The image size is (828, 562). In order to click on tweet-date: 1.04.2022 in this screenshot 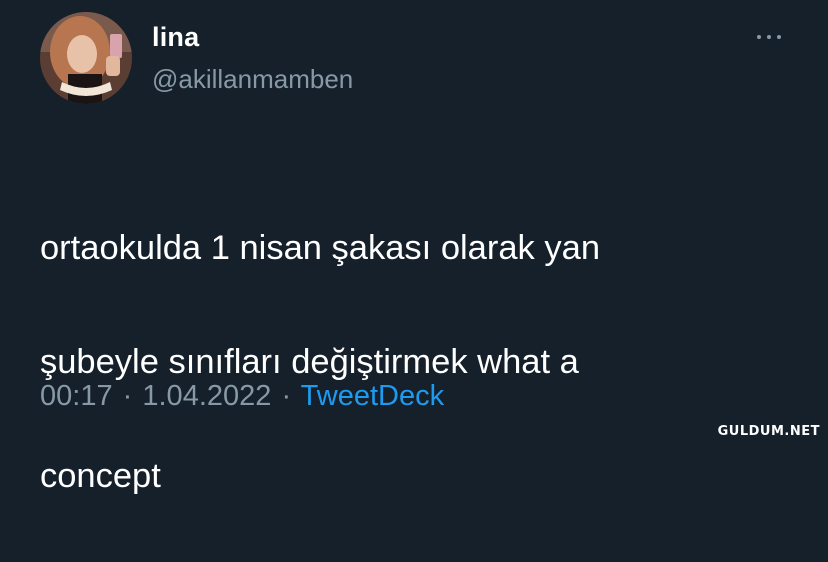, I will do `click(206, 396)`.